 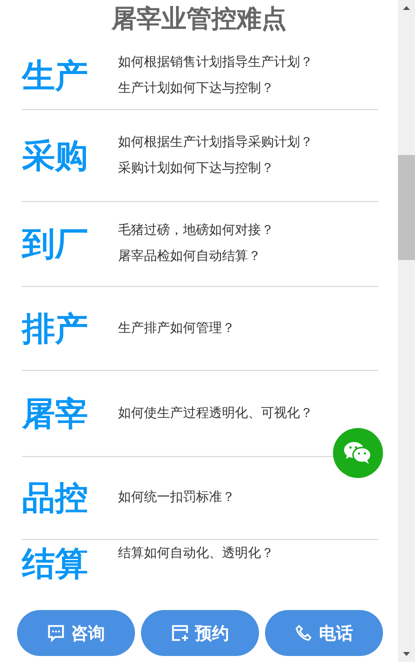 I want to click on category-label: 品控, so click(x=55, y=498).